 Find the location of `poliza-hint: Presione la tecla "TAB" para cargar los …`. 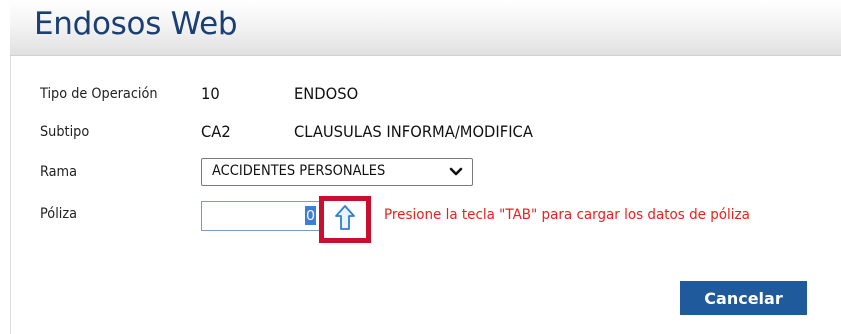

poliza-hint: Presione la tecla "TAB" para cargar los … is located at coordinates (567, 215).